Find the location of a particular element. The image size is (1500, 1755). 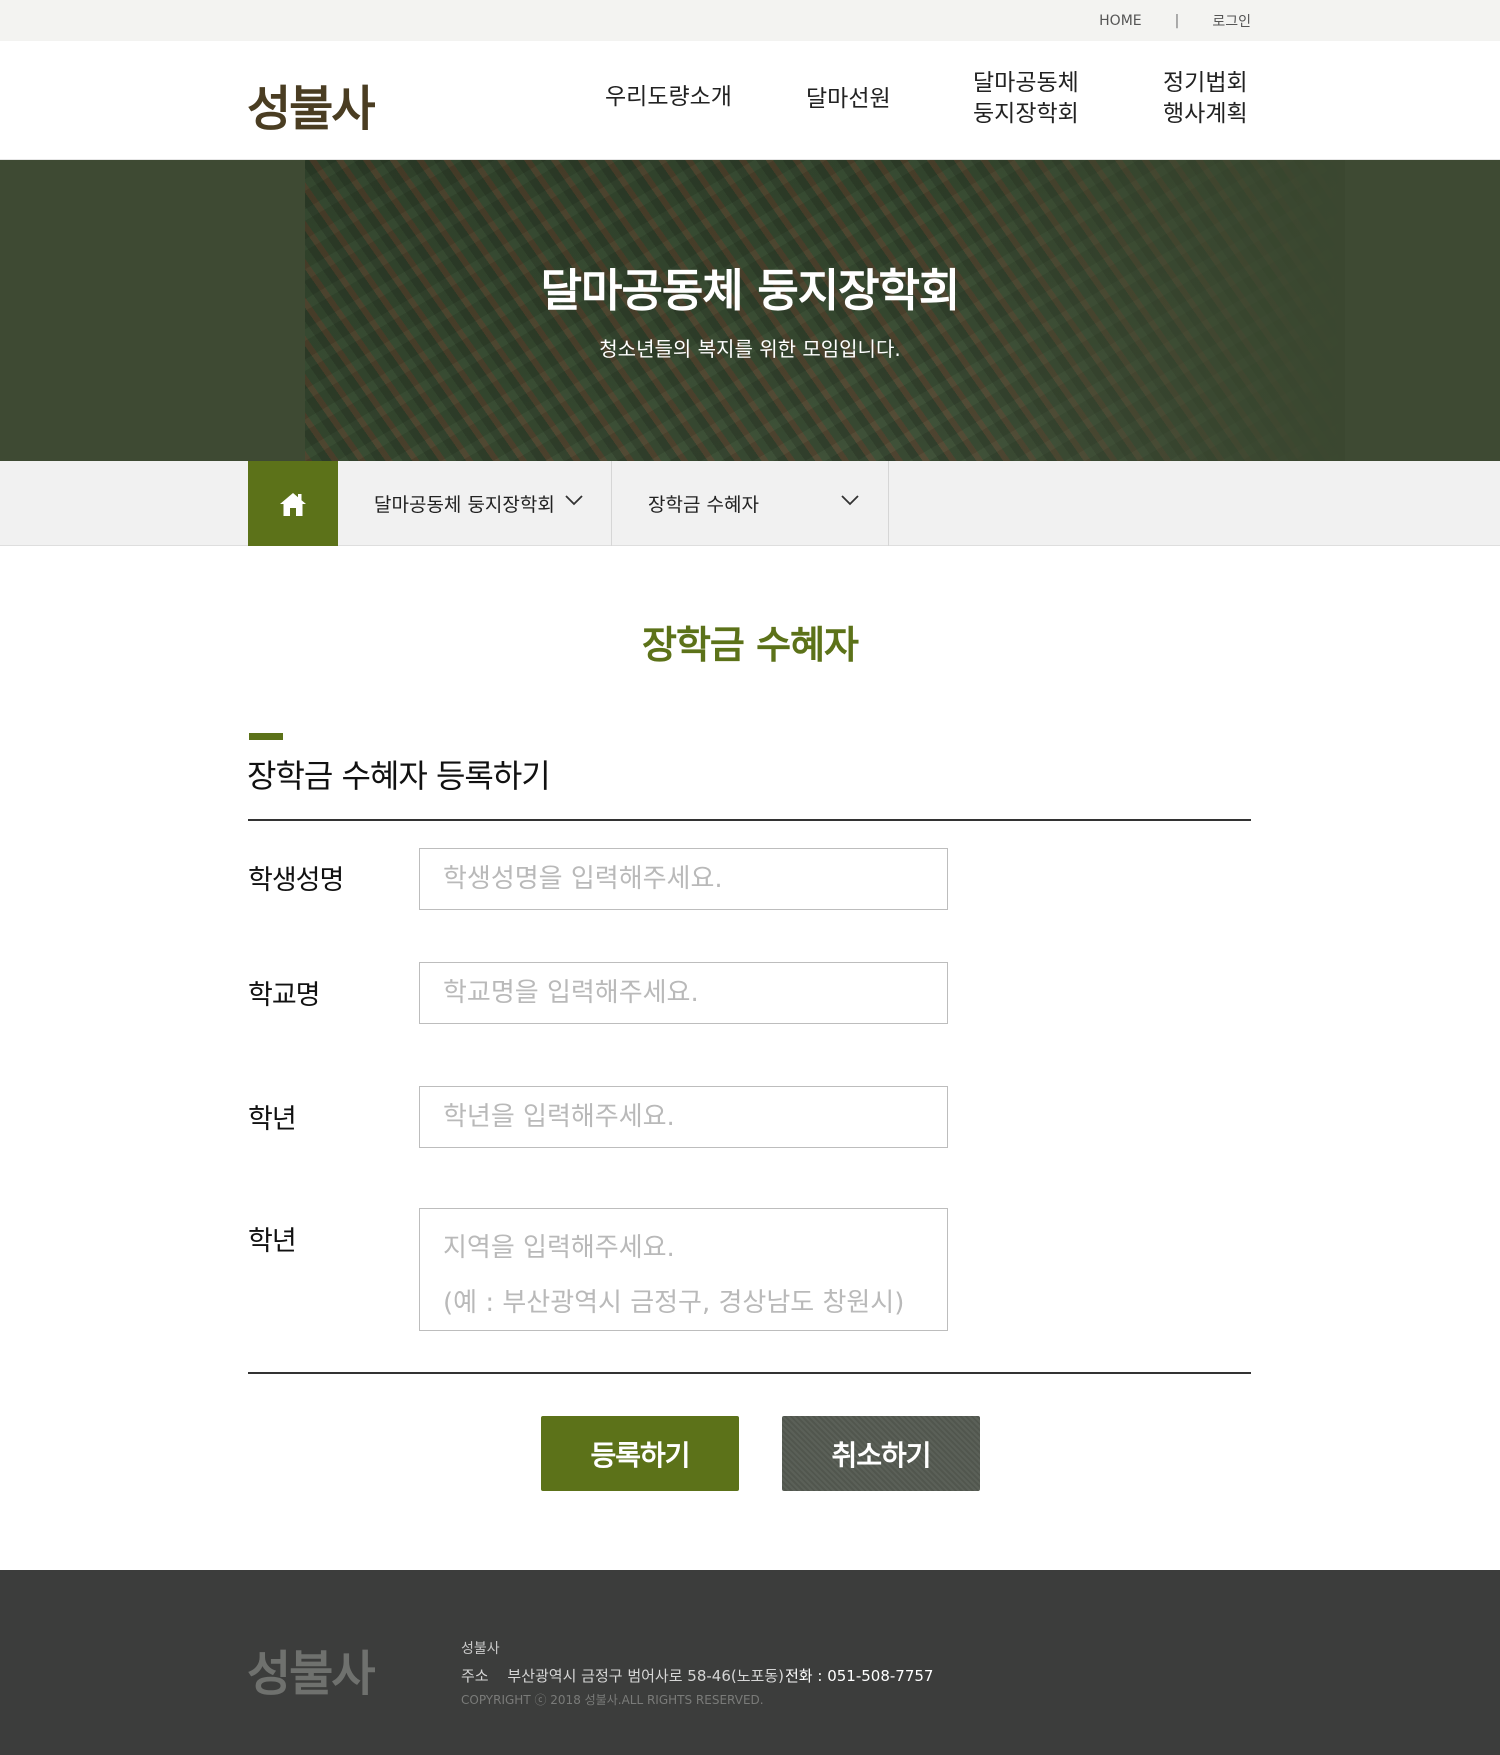

school-name-input is located at coordinates (683, 993).